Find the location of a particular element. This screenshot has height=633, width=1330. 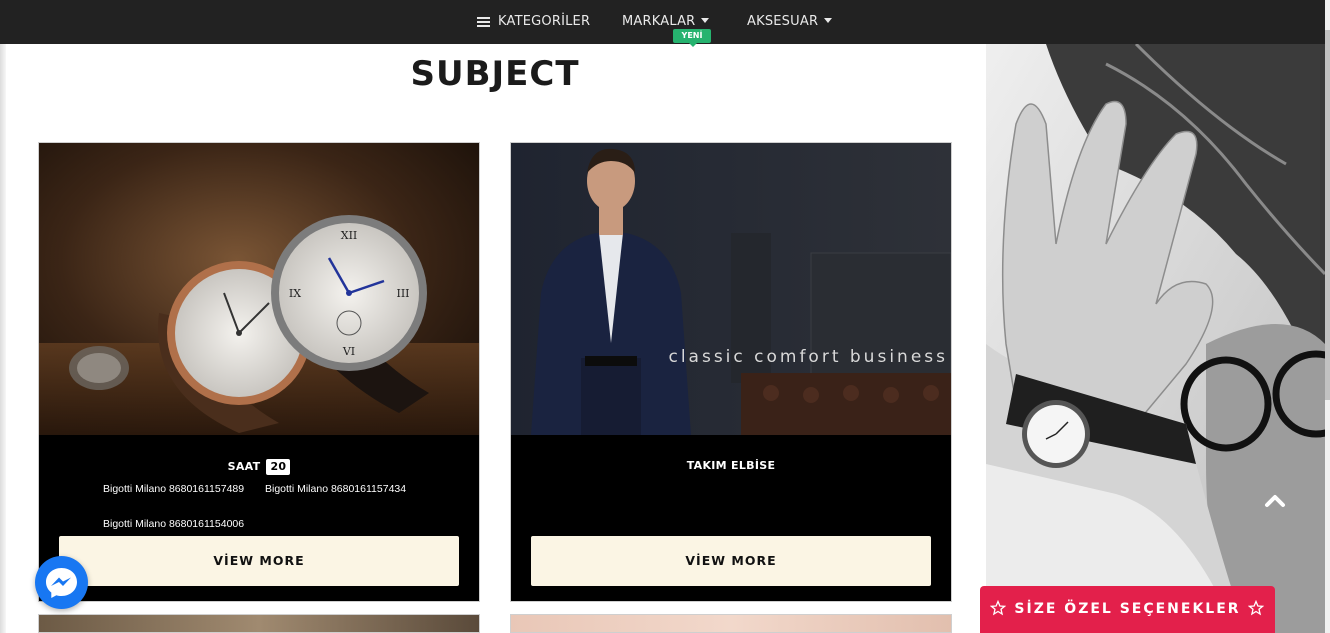

messenger-chat-button is located at coordinates (61, 582).